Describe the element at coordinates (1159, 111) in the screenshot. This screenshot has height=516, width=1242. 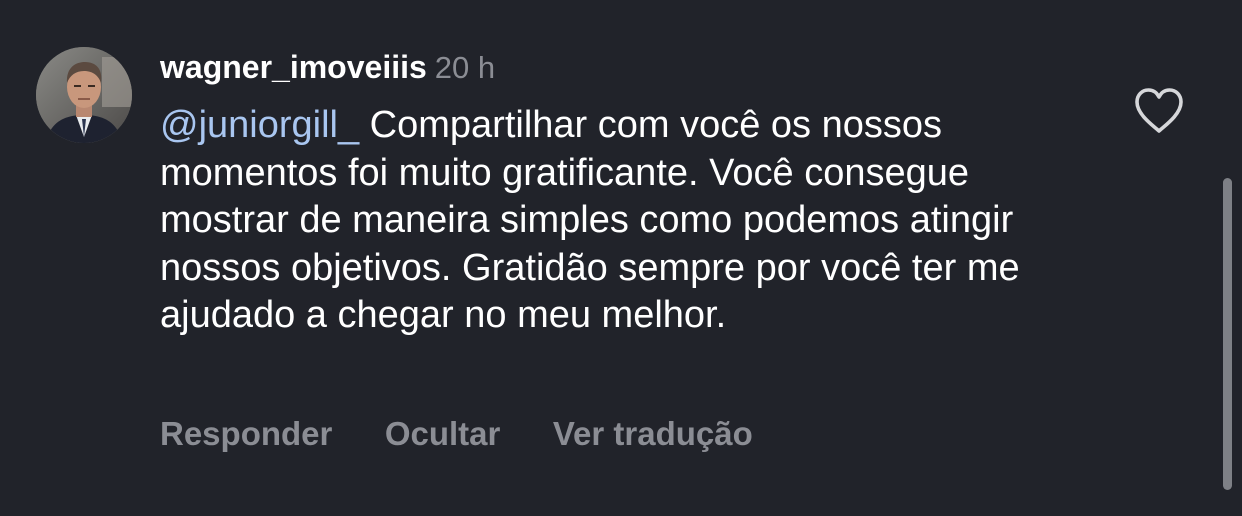
I see `heart-outline-icon` at that location.